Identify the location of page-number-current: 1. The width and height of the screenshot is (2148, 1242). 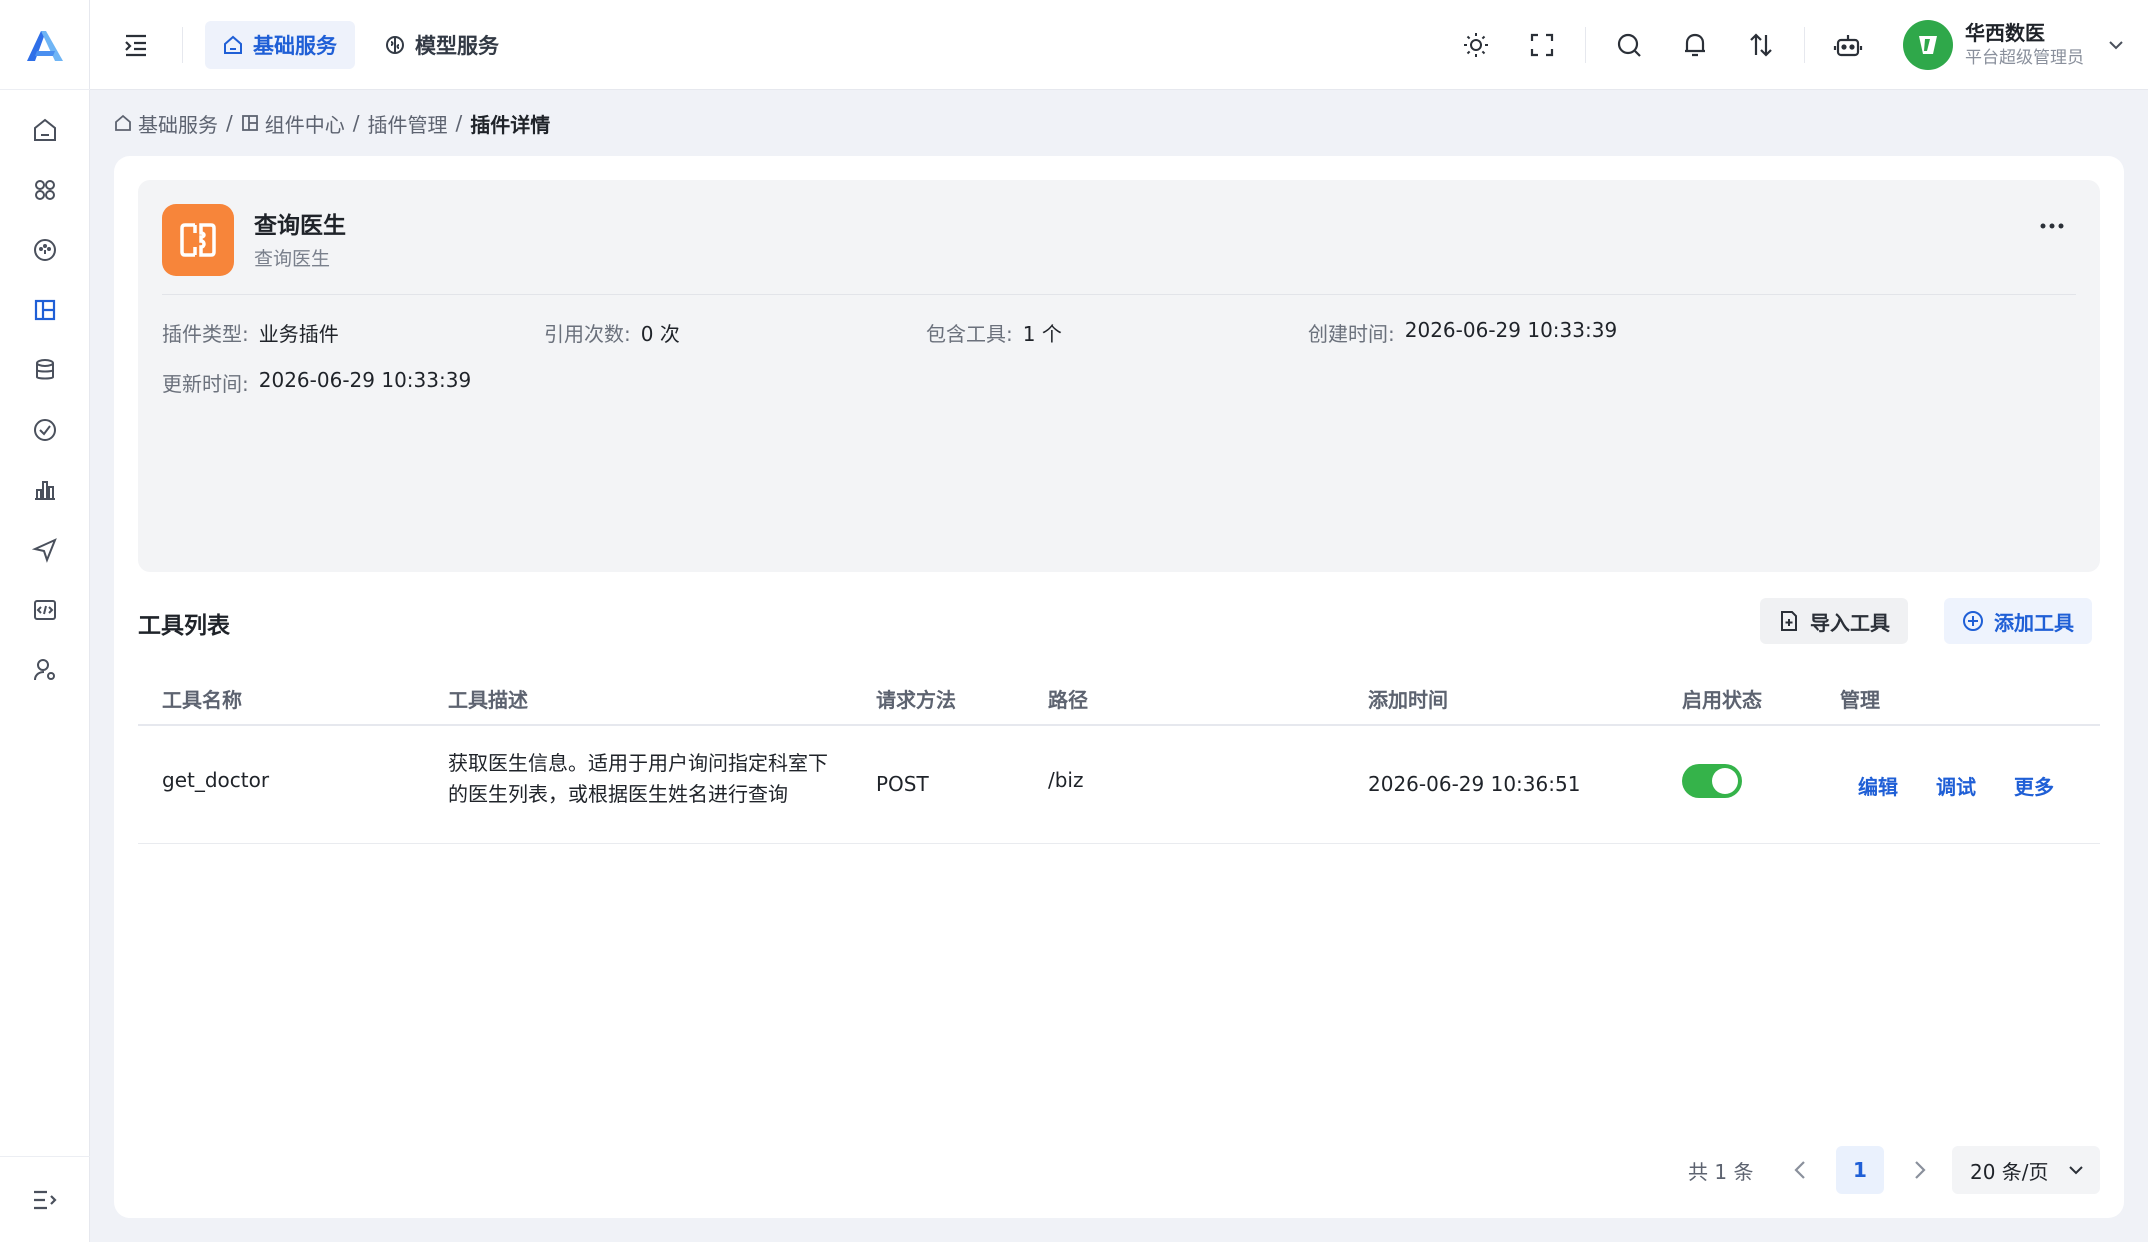
(1860, 1170).